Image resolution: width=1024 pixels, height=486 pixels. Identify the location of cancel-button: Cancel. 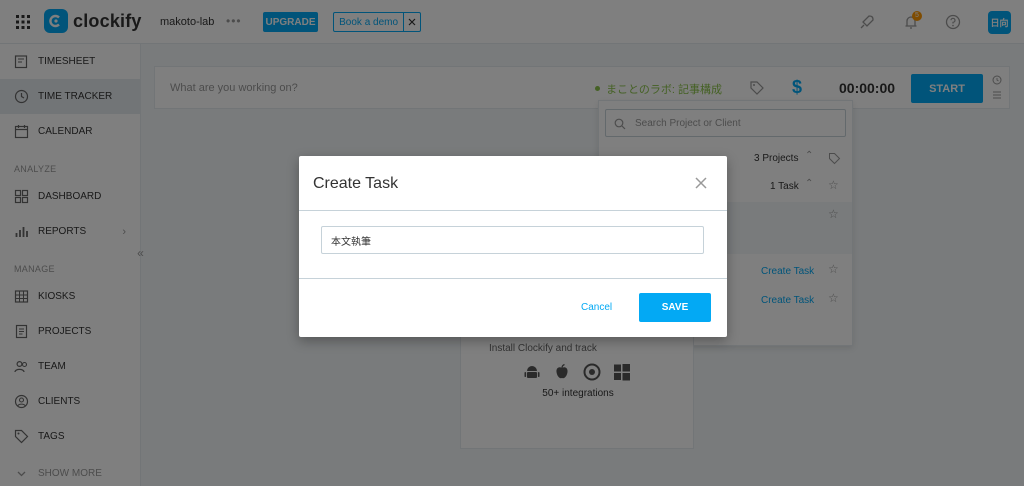
(596, 307).